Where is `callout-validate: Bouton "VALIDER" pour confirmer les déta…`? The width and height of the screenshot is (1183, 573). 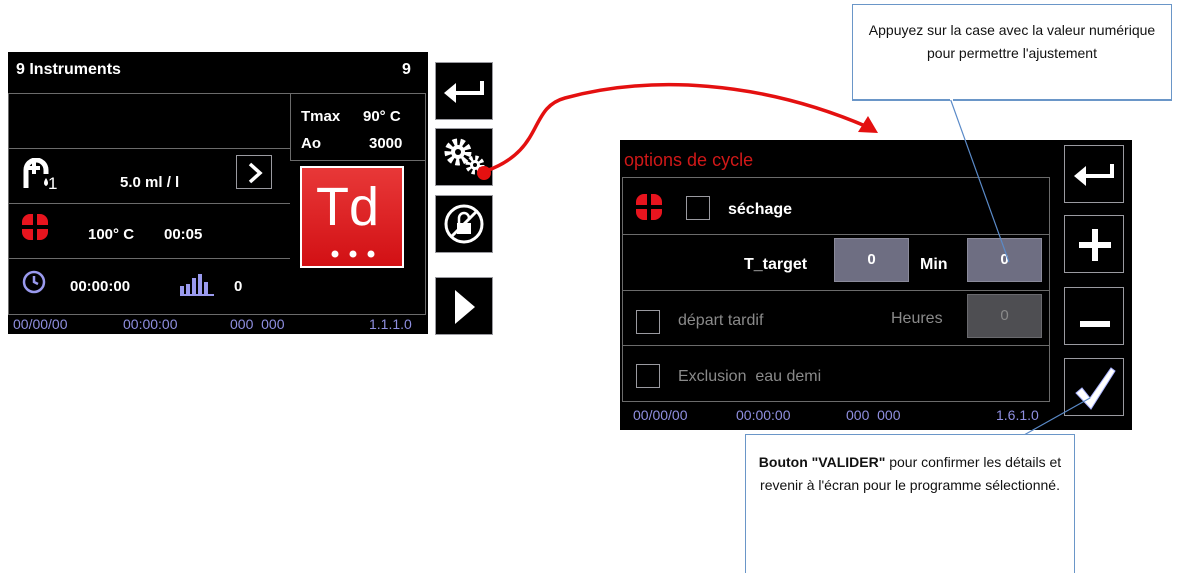
callout-validate: Bouton "VALIDER" pour confirmer les déta… is located at coordinates (910, 503).